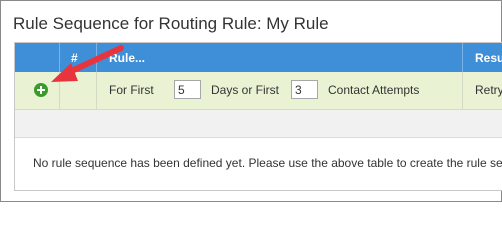 The height and width of the screenshot is (240, 502). I want to click on result-value: Retry, so click(488, 90).